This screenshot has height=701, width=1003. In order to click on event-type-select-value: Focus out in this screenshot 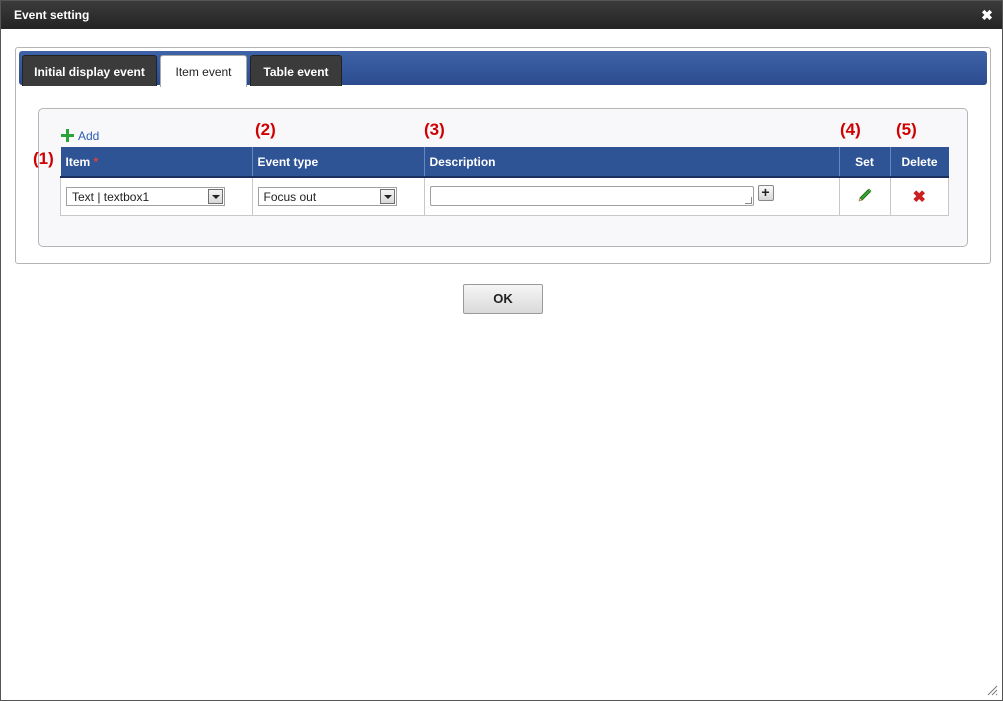, I will do `click(290, 197)`.